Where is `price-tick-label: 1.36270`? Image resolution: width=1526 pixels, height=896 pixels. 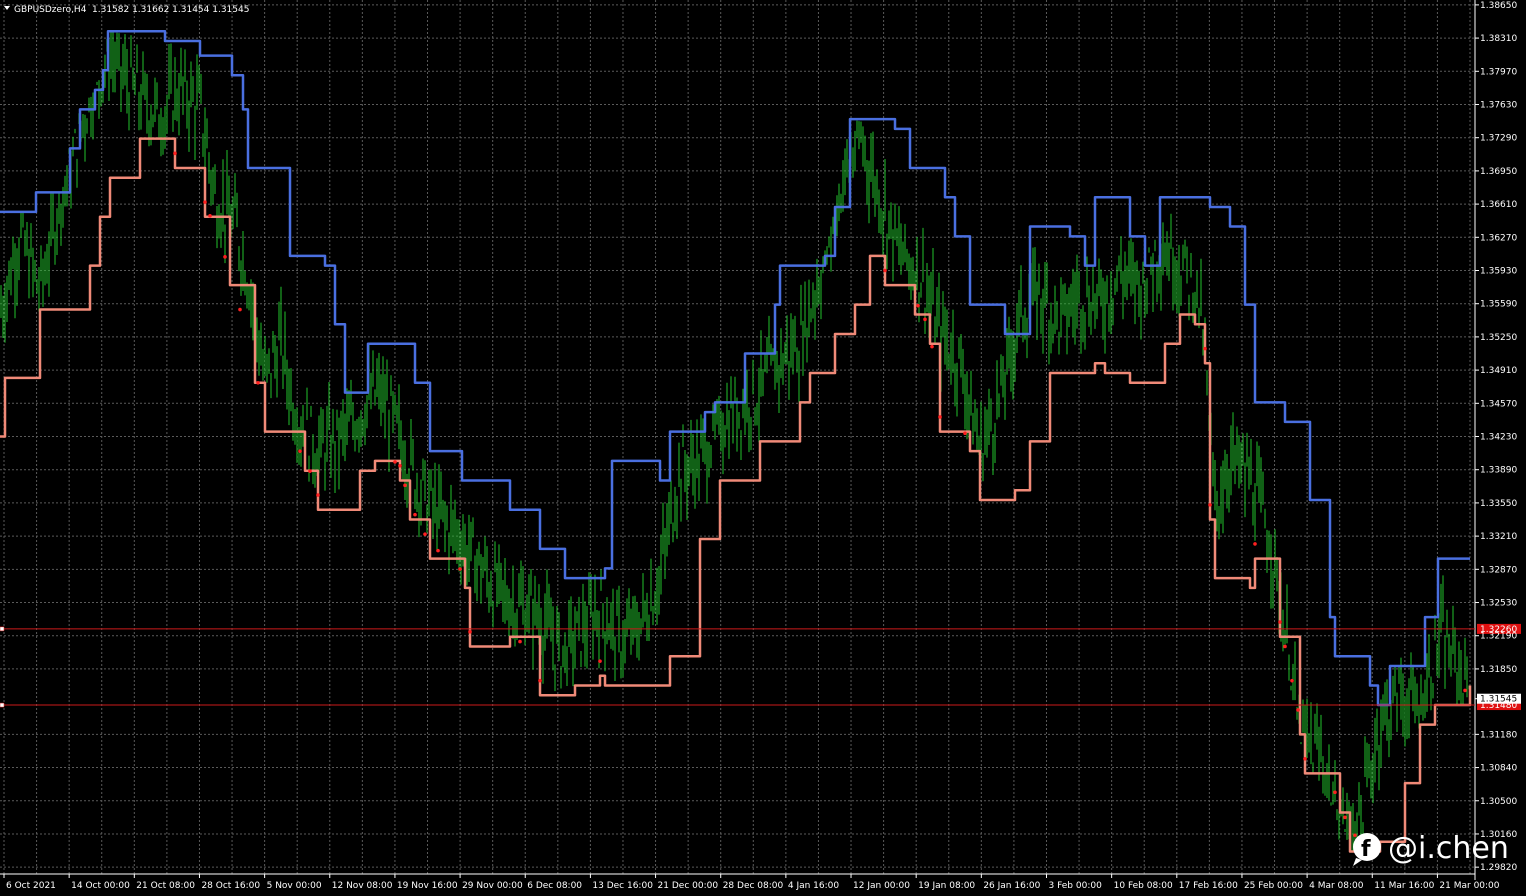
price-tick-label: 1.36270 is located at coordinates (1498, 238).